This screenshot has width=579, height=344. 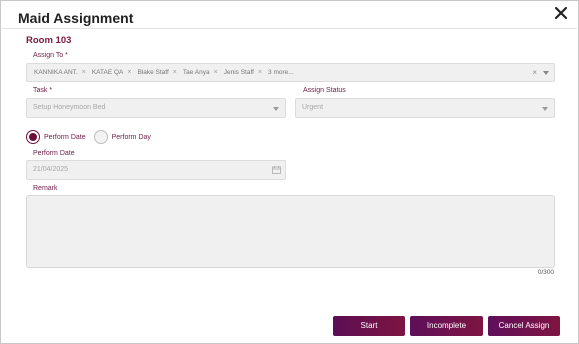 What do you see at coordinates (45, 188) in the screenshot?
I see `remark-label: Remark` at bounding box center [45, 188].